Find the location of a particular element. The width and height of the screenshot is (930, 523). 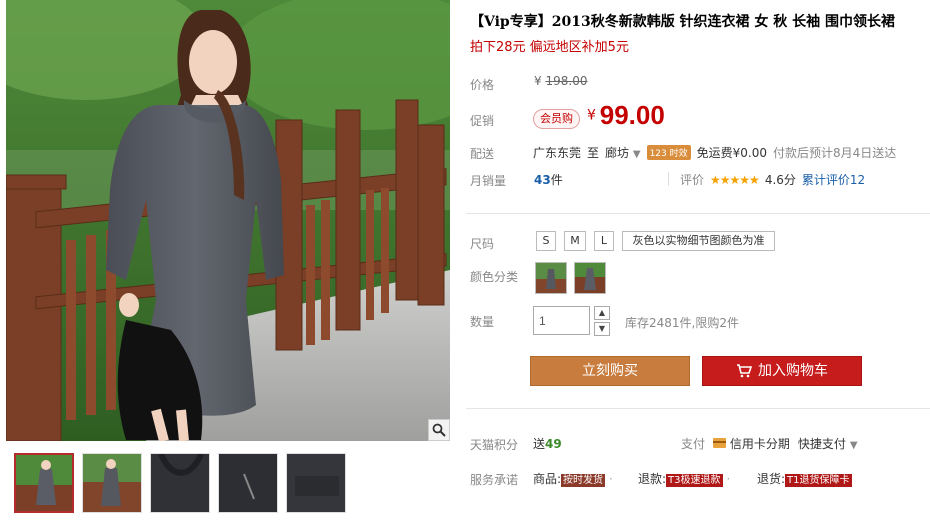

payment-options: 支付 信用卡分期 快捷支付 ▼ is located at coordinates (769, 443).